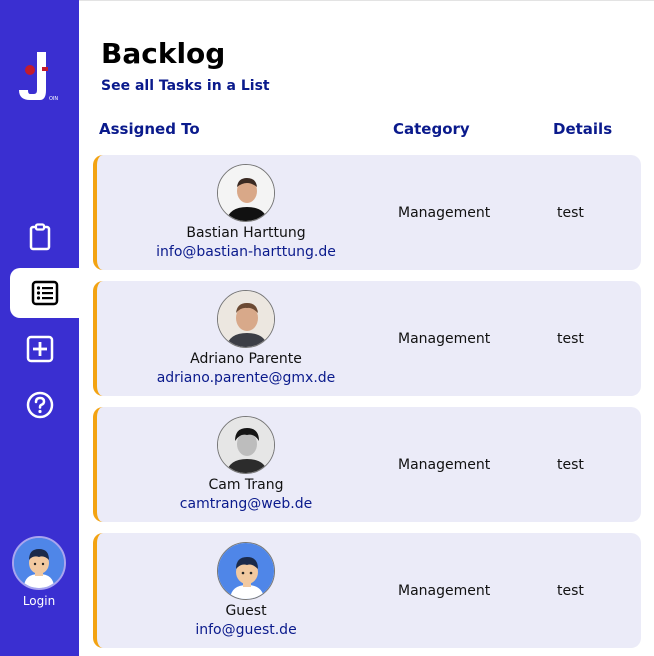  What do you see at coordinates (327, 0) in the screenshot?
I see `top-divider` at bounding box center [327, 0].